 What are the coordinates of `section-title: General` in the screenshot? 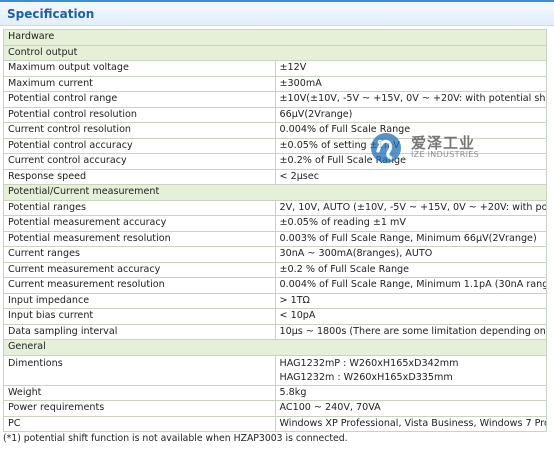 It's located at (275, 347).